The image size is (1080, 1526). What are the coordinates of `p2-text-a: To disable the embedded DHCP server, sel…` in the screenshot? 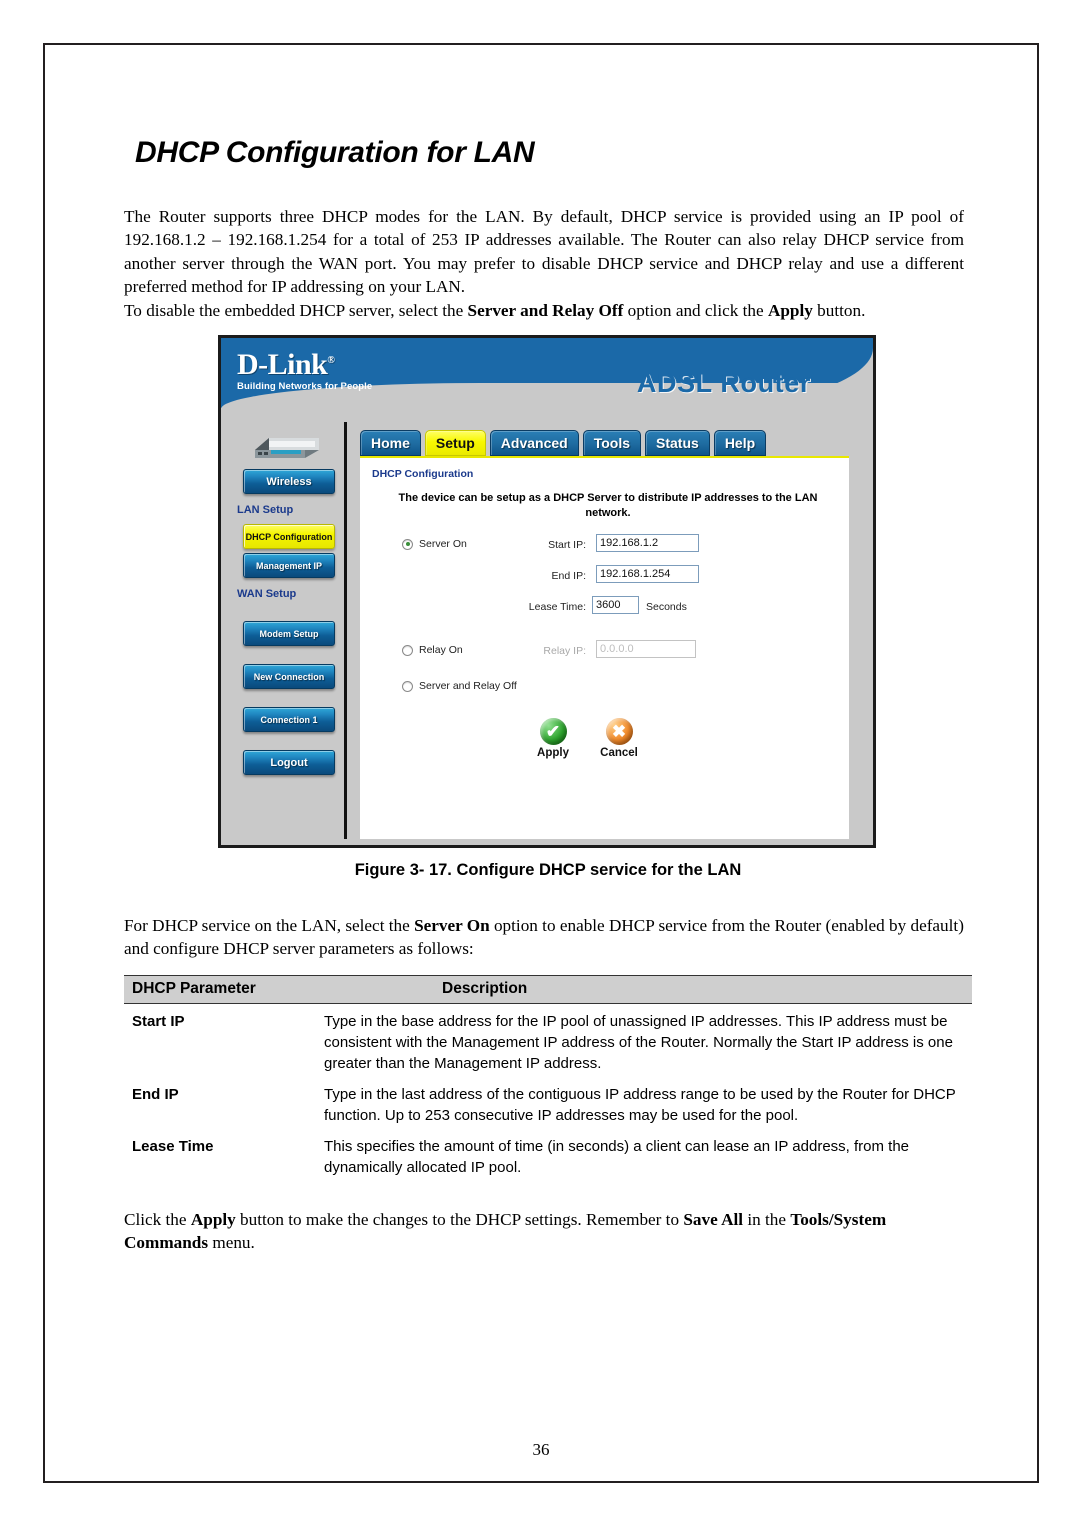 It's located at (296, 310).